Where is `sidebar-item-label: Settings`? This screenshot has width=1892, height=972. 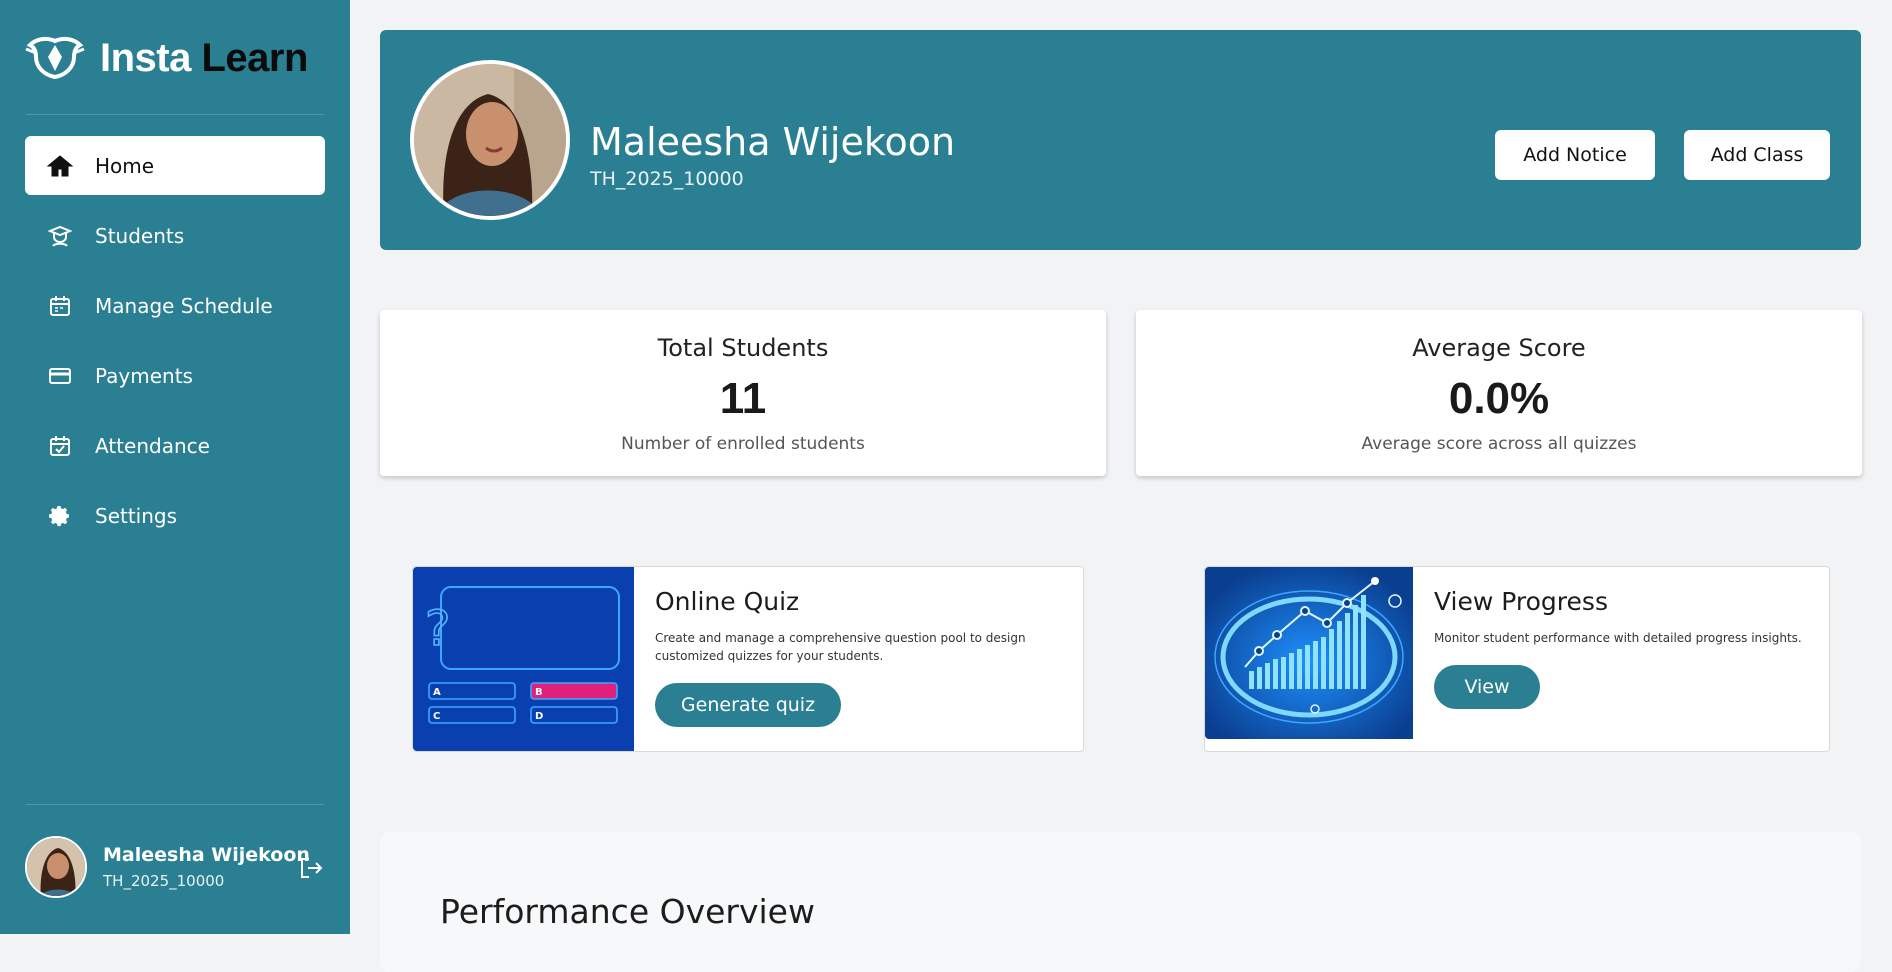
sidebar-item-label: Settings is located at coordinates (136, 515).